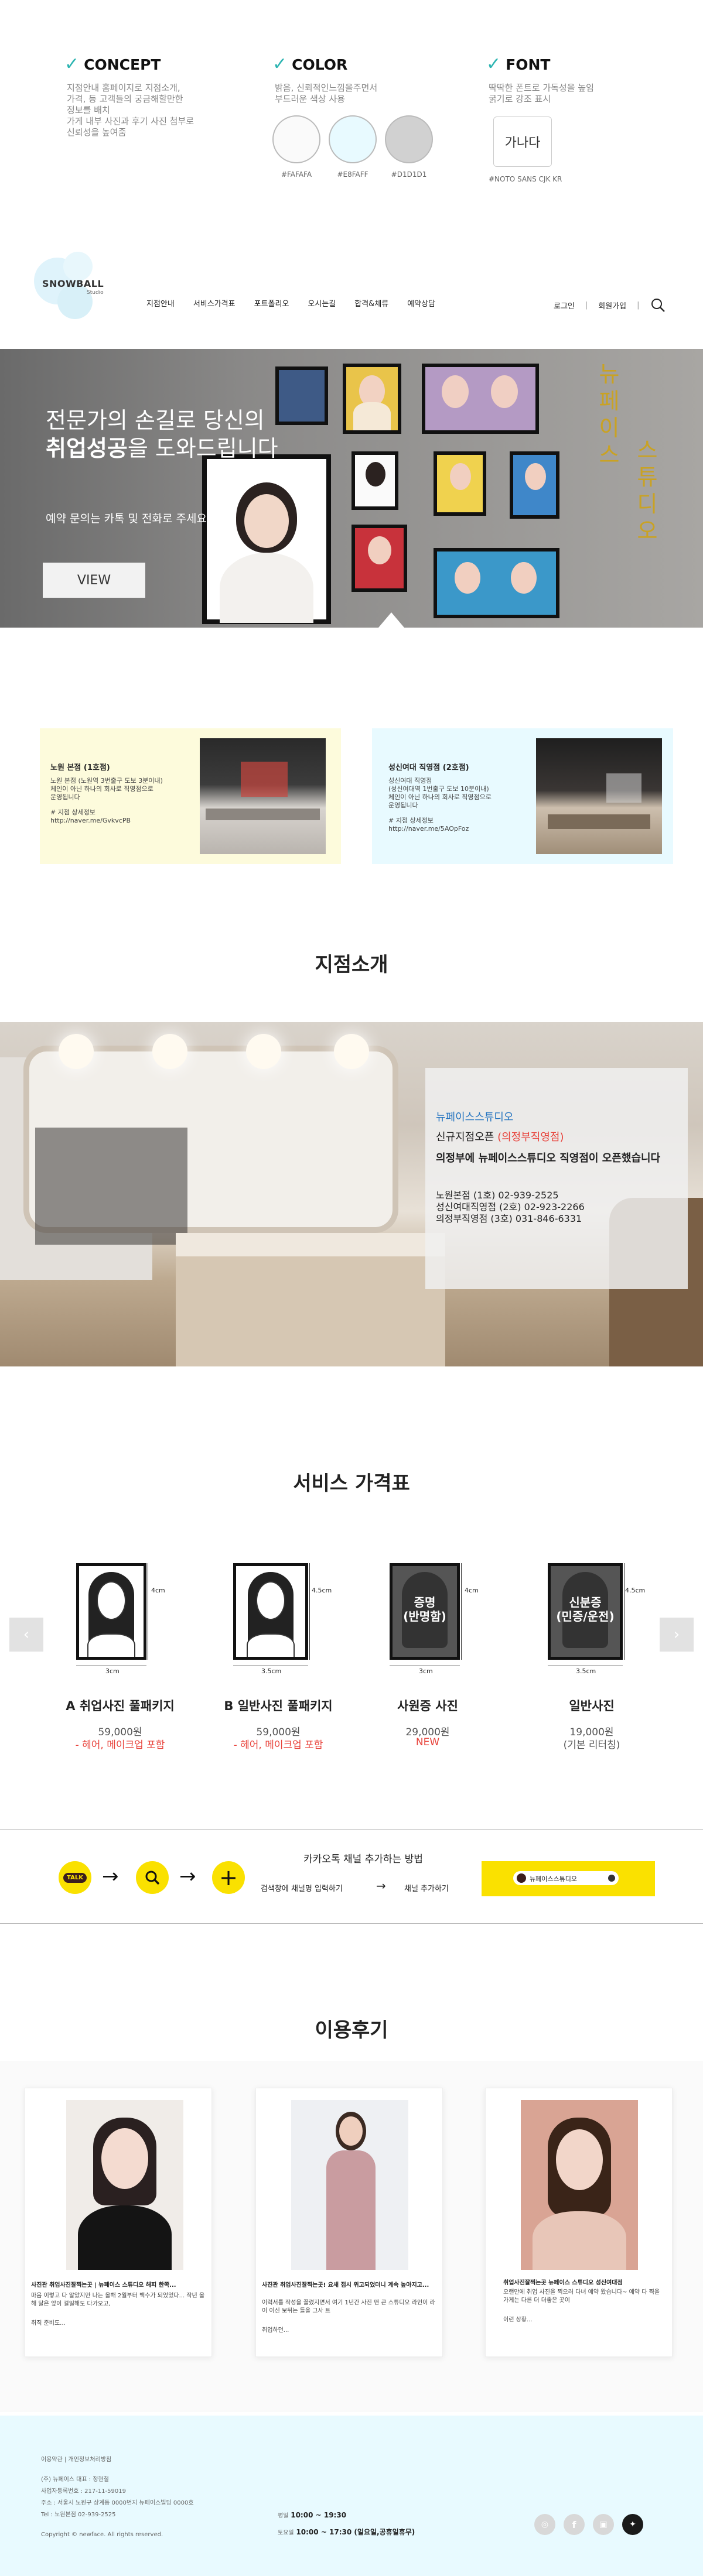 The height and width of the screenshot is (2576, 703). I want to click on hero-vertical-right: 스튜디오, so click(647, 490).